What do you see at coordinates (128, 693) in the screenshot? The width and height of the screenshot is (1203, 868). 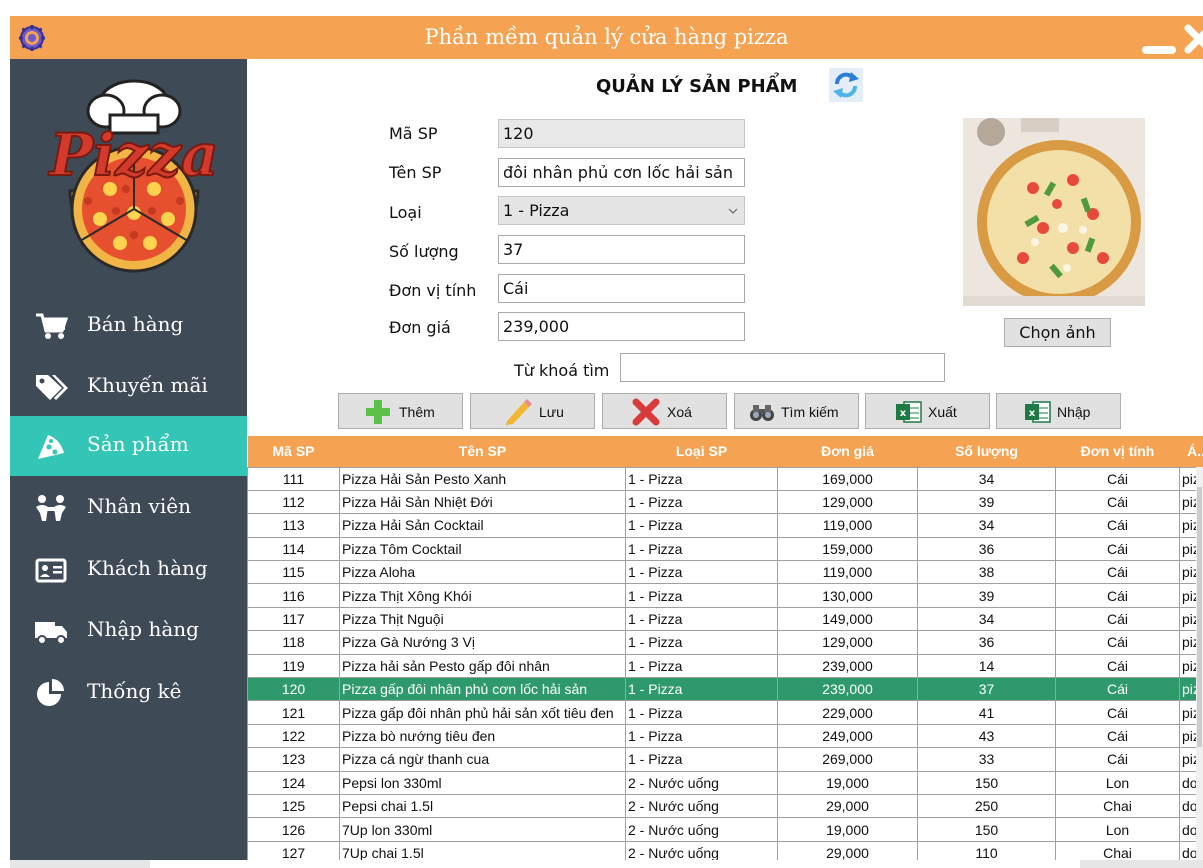 I see `nav-thong-ke: Thống kê` at bounding box center [128, 693].